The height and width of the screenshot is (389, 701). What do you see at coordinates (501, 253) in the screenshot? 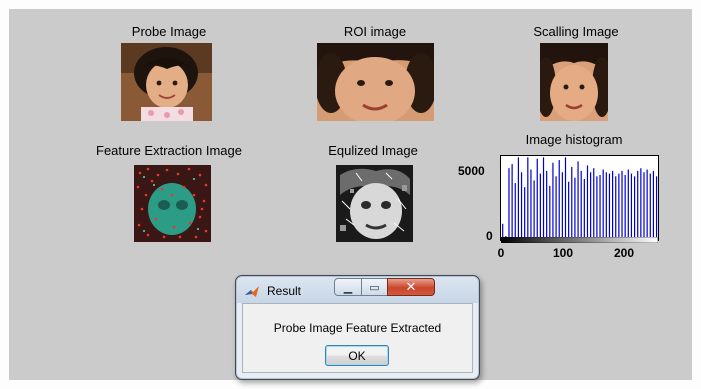
I see `histogram-xtick-0: 0` at bounding box center [501, 253].